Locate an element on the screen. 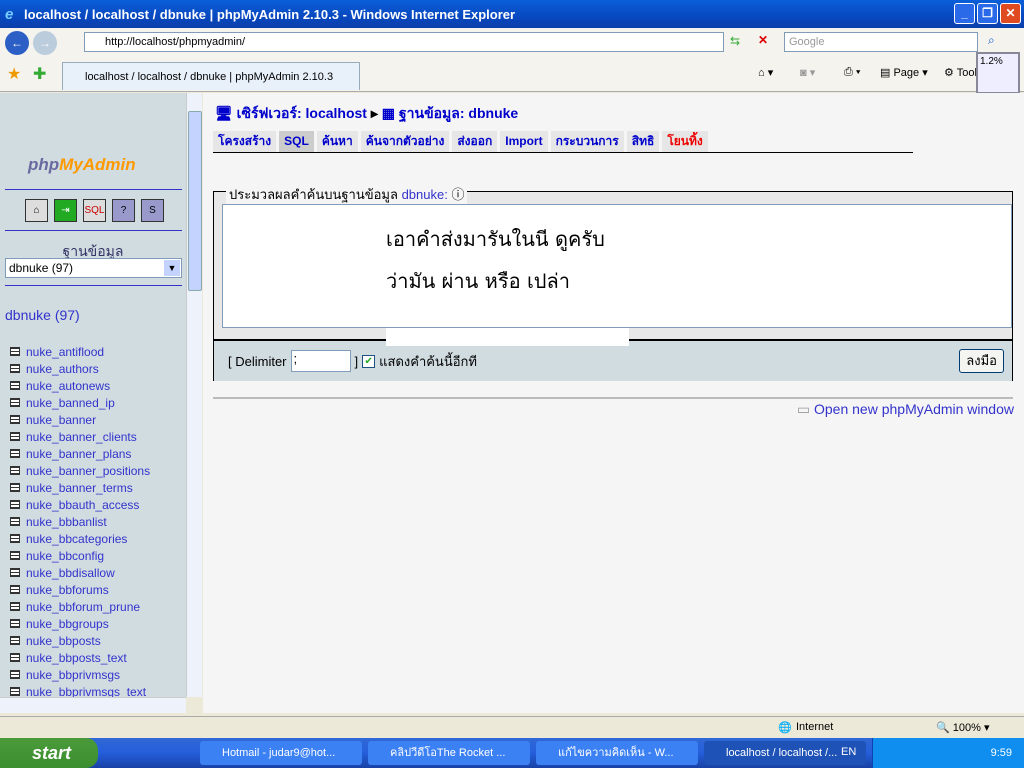 This screenshot has width=1024, height=768. table-list-item: nuke_bbauth_access is located at coordinates (80, 504).